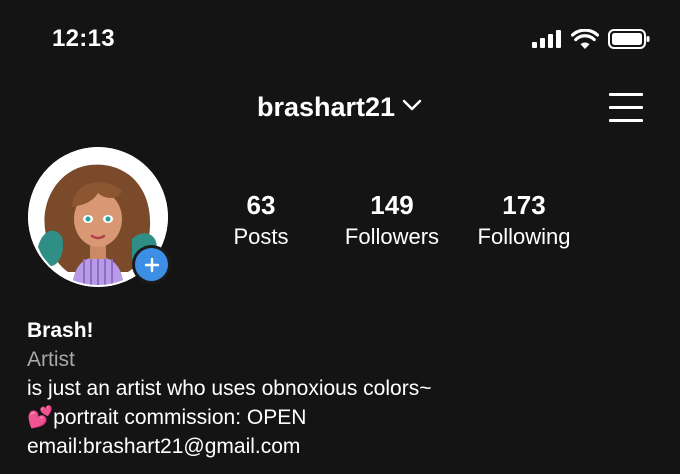 The image size is (680, 474). I want to click on add-story-button, so click(151, 264).